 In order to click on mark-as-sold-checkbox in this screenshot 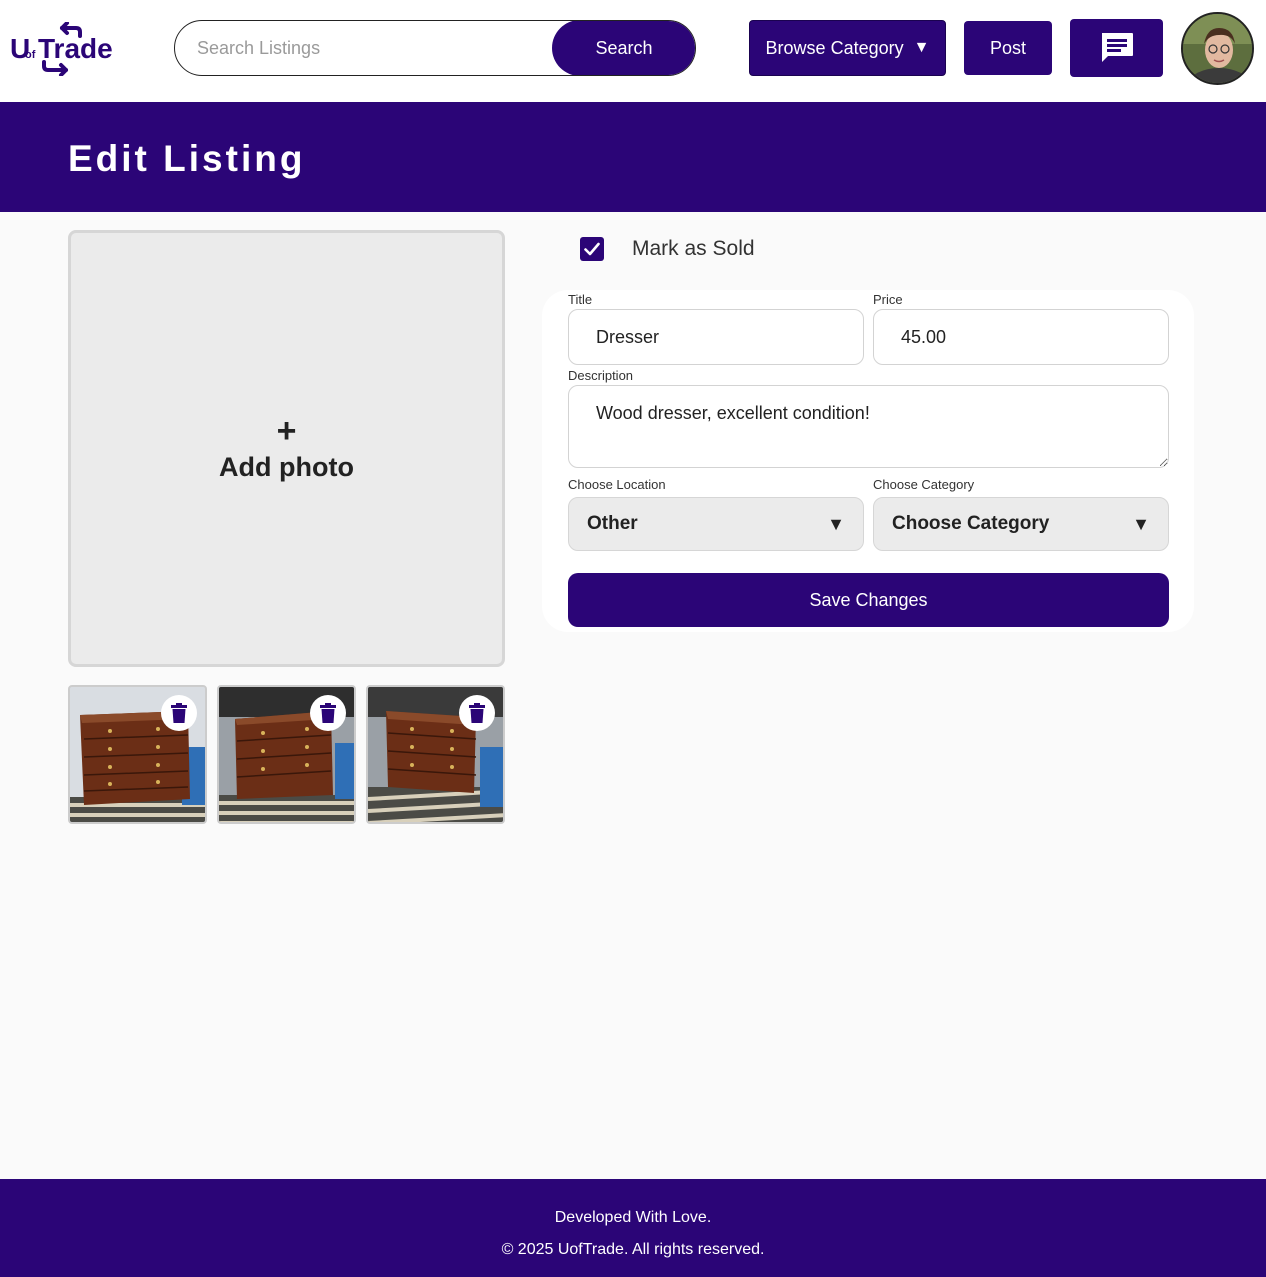, I will do `click(592, 249)`.